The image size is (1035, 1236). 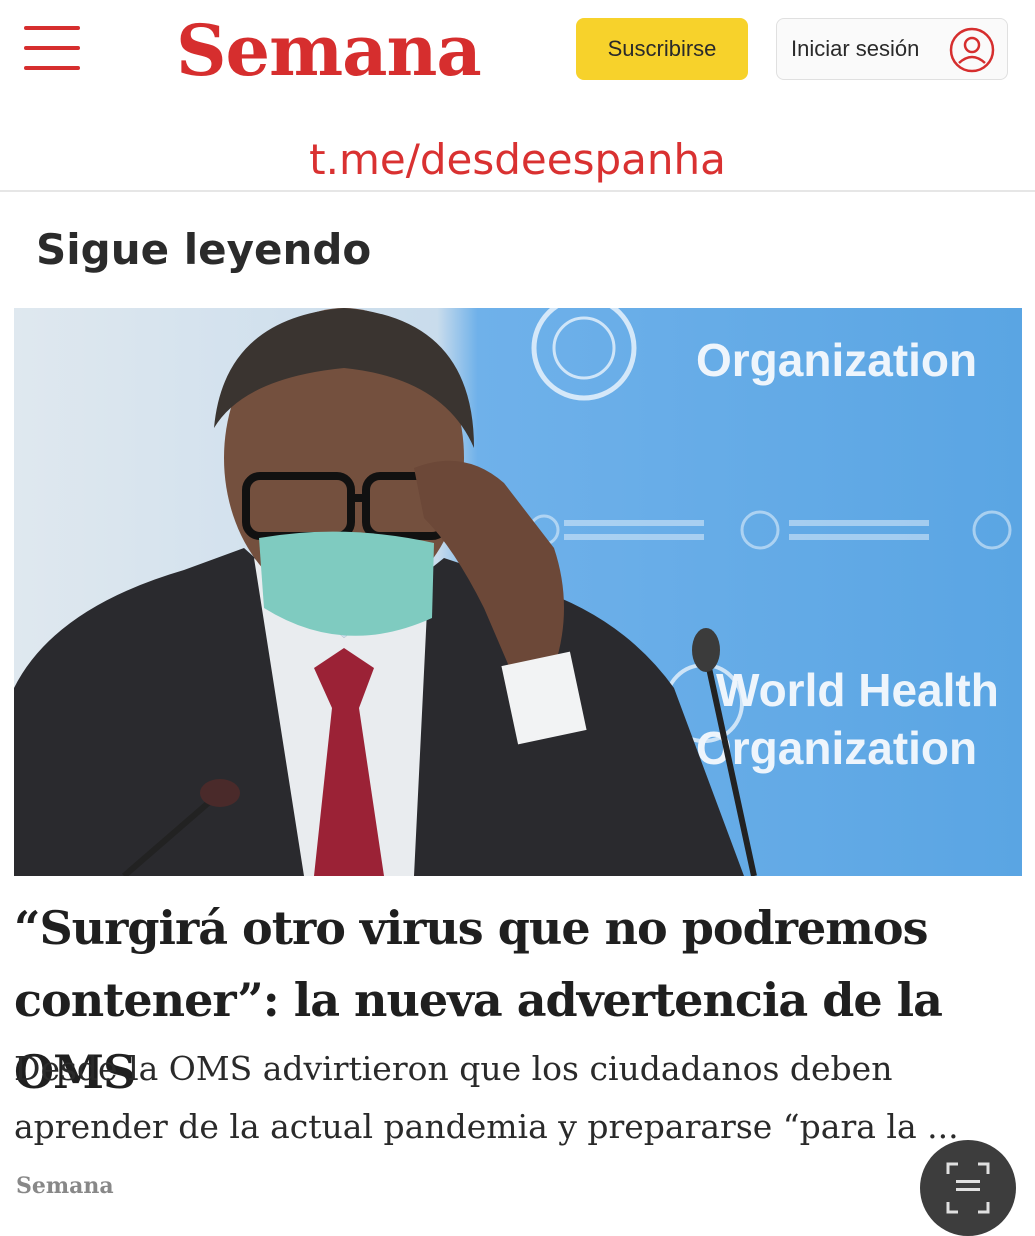 What do you see at coordinates (972, 50) in the screenshot?
I see `user-circle-icon` at bounding box center [972, 50].